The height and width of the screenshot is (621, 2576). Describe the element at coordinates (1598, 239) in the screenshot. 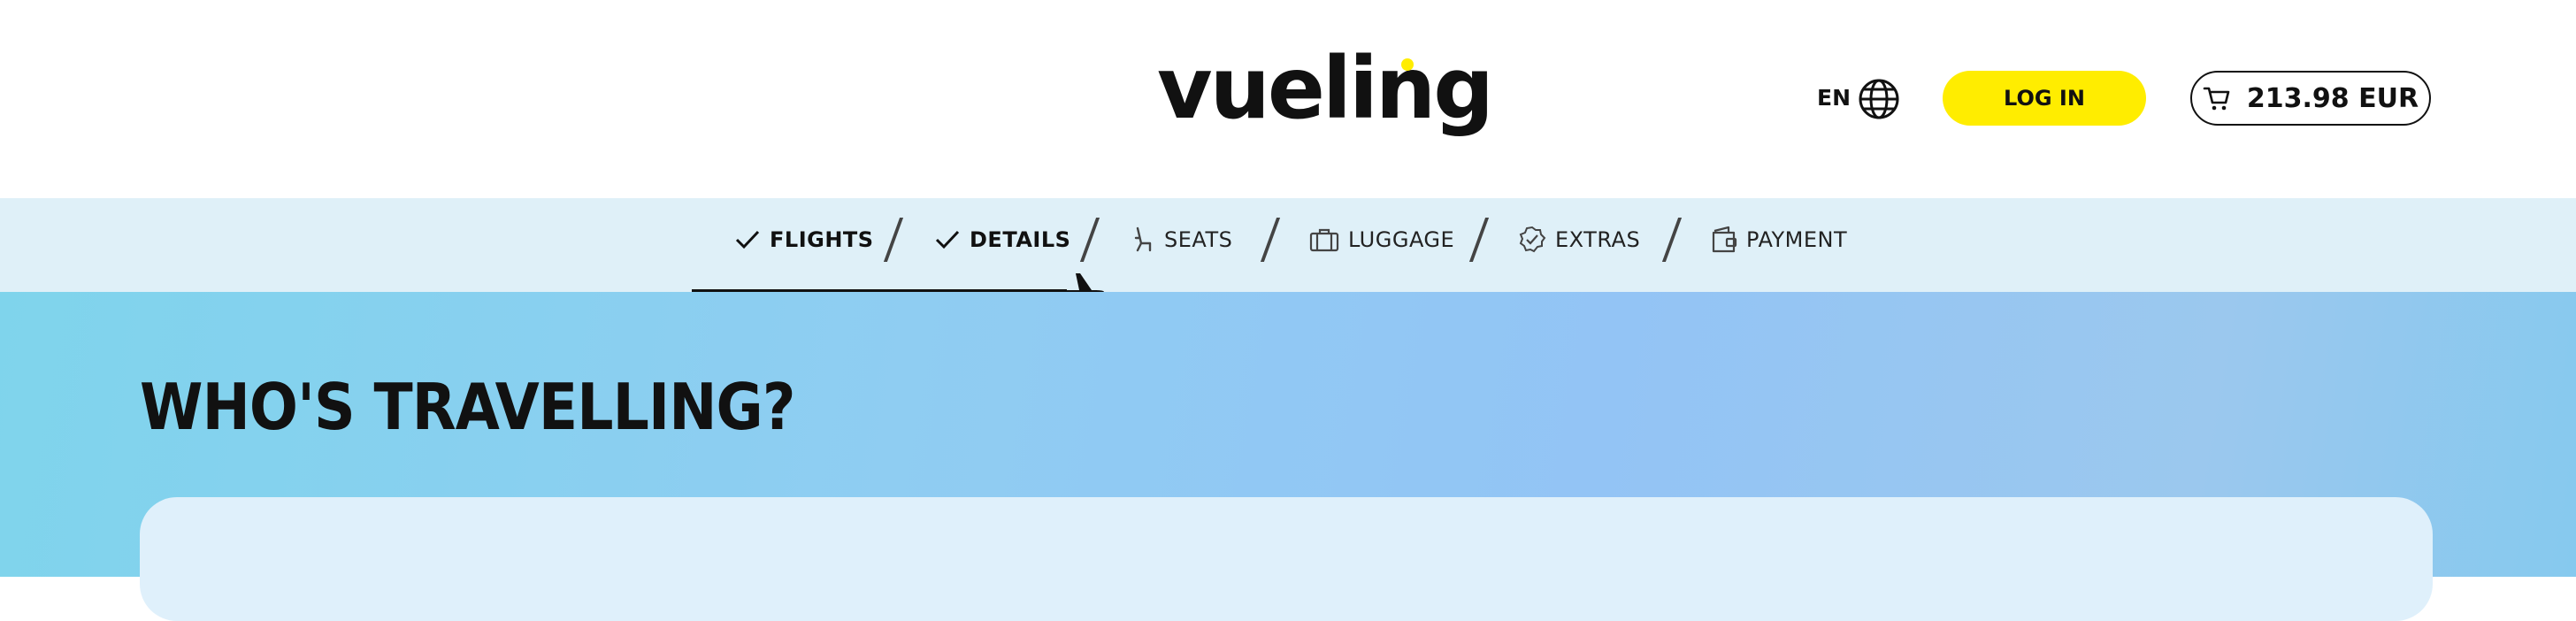

I see `step-label: EXTRAS` at that location.